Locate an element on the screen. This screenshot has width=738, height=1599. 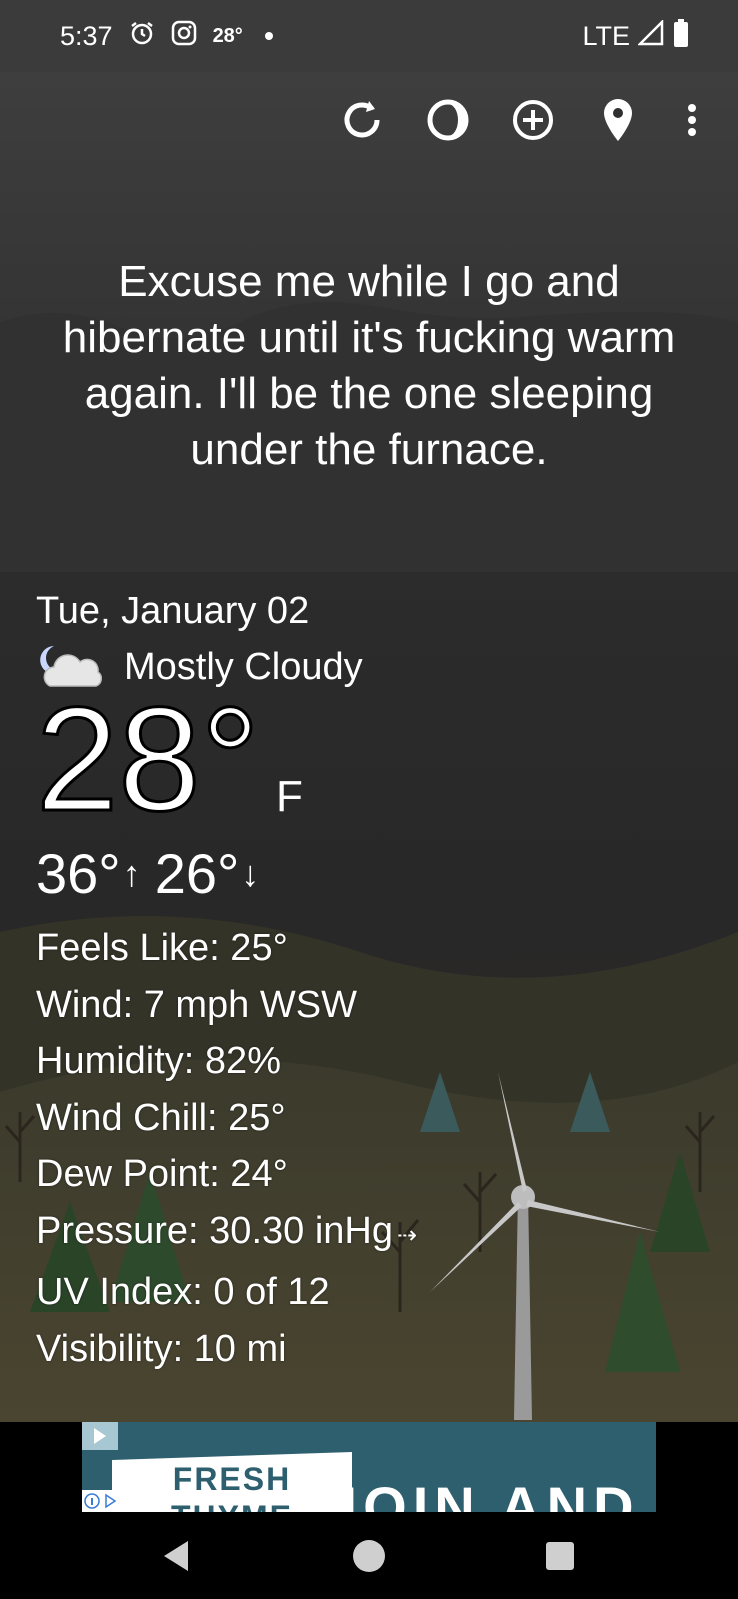
theme-icon is located at coordinates (448, 120).